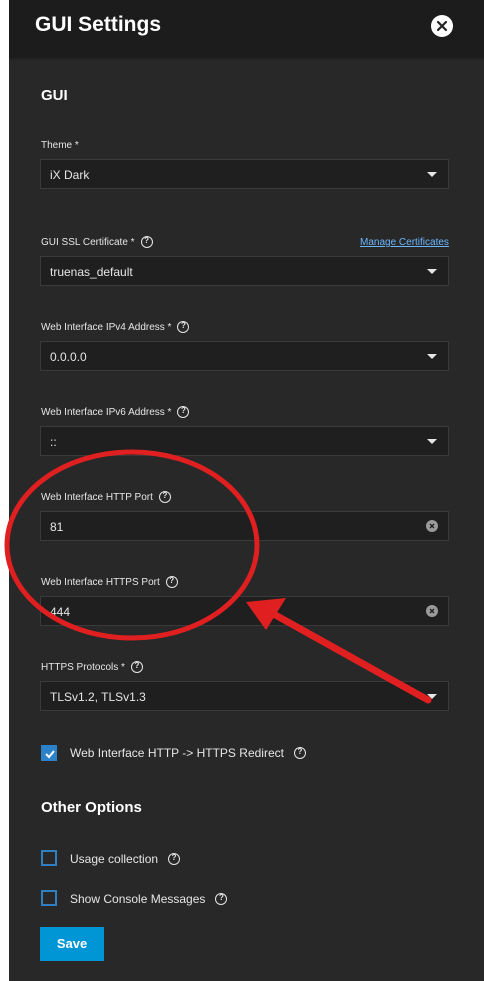 This screenshot has width=484, height=981. What do you see at coordinates (244, 271) in the screenshot?
I see `ssl-cert-select: truenas_default` at bounding box center [244, 271].